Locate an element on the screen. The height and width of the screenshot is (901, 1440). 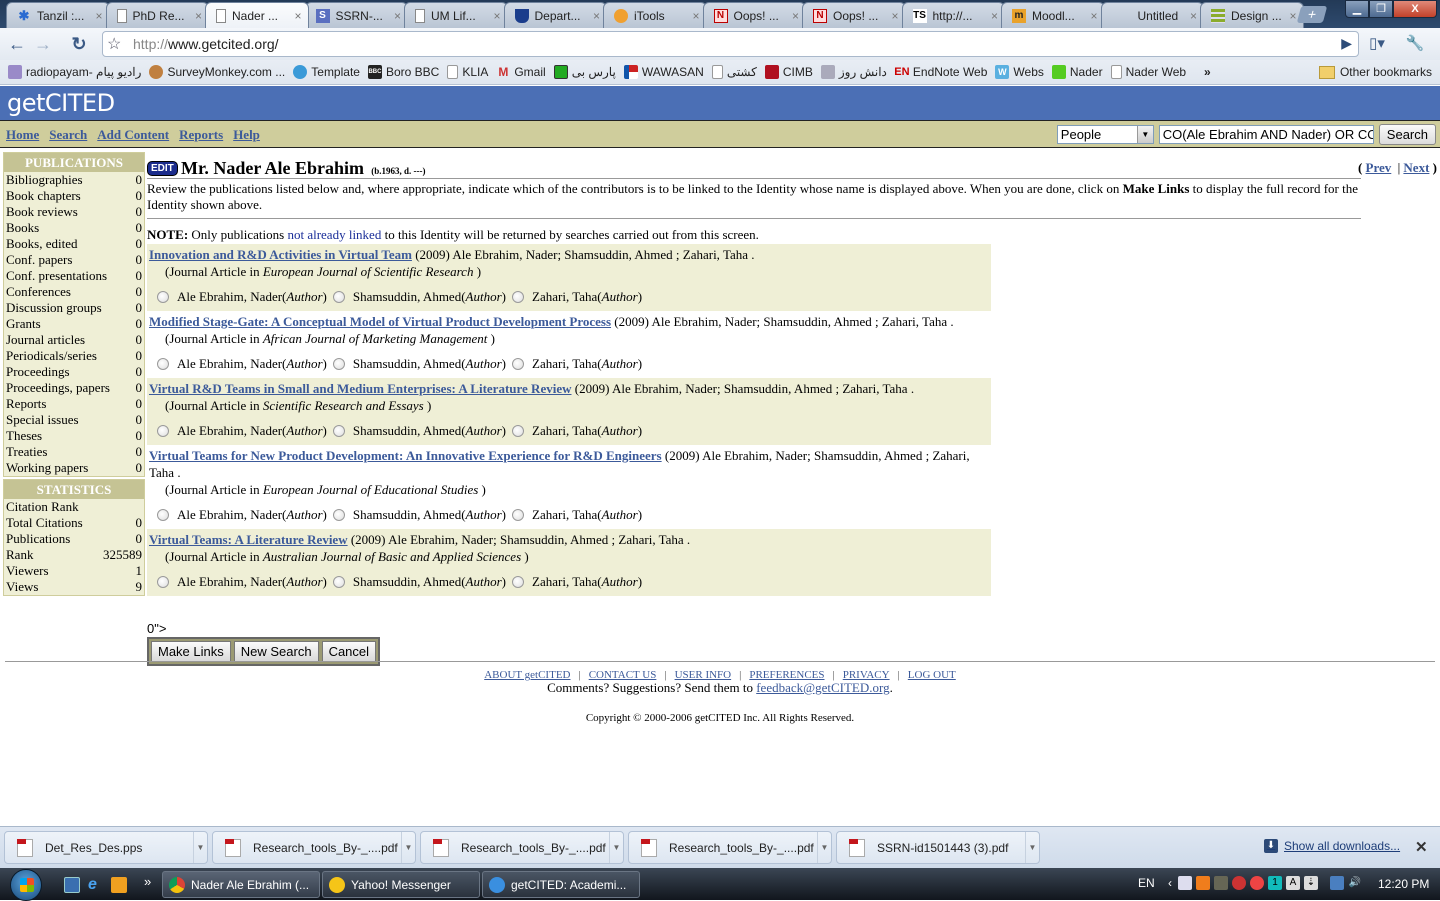
feedback-email-link: feedback@getCITED.org is located at coordinates (822, 687).